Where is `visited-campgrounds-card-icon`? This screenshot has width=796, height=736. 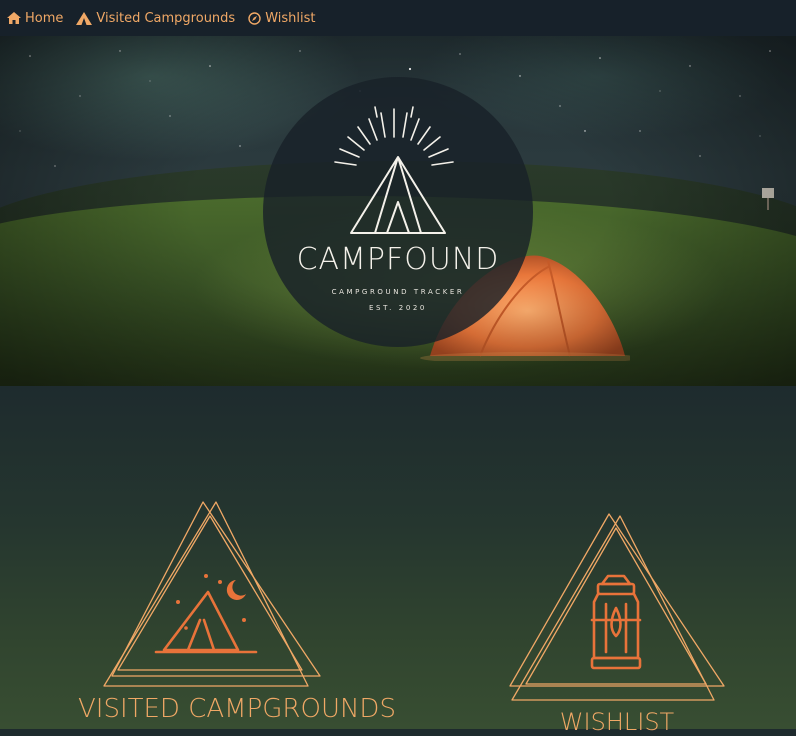
visited-campgrounds-card-icon is located at coordinates (211, 595).